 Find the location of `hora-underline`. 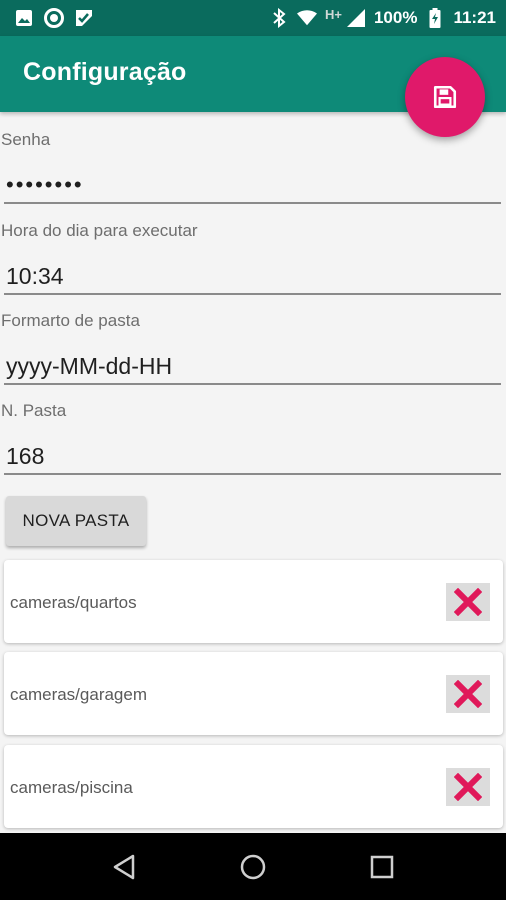

hora-underline is located at coordinates (252, 294).